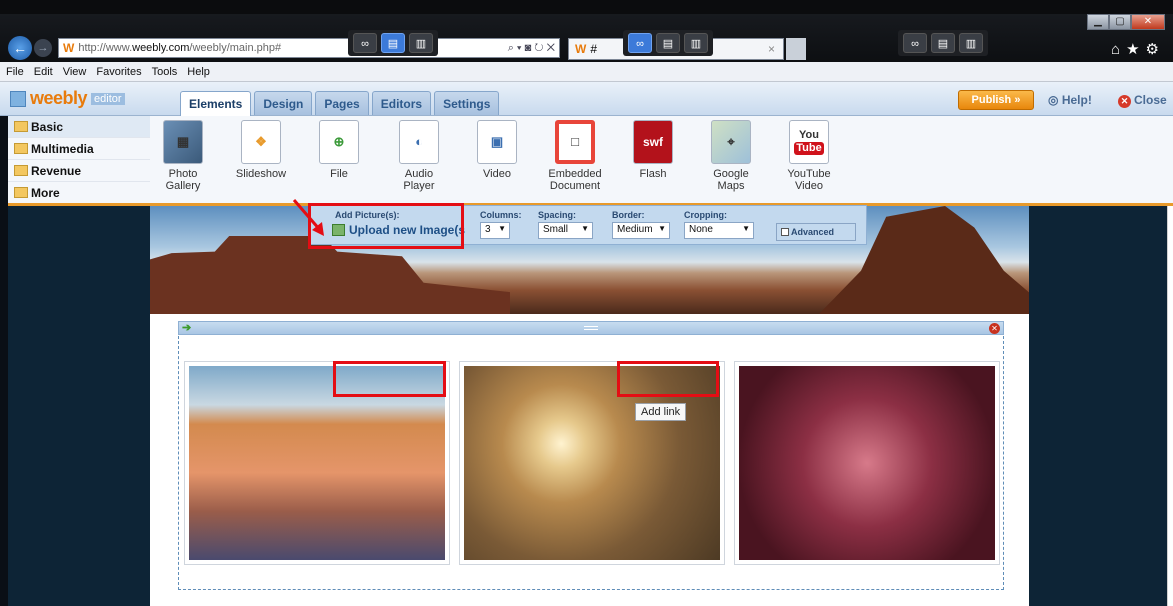 The height and width of the screenshot is (606, 1173). Describe the element at coordinates (996, 100) in the screenshot. I see `publish-button: Publish »` at that location.